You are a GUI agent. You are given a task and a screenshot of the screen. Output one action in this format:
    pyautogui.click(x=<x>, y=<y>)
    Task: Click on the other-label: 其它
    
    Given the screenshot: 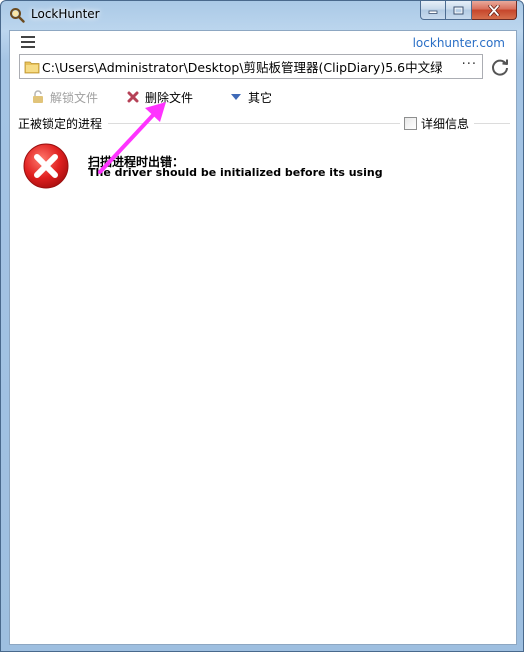 What is the action you would take?
    pyautogui.click(x=260, y=97)
    